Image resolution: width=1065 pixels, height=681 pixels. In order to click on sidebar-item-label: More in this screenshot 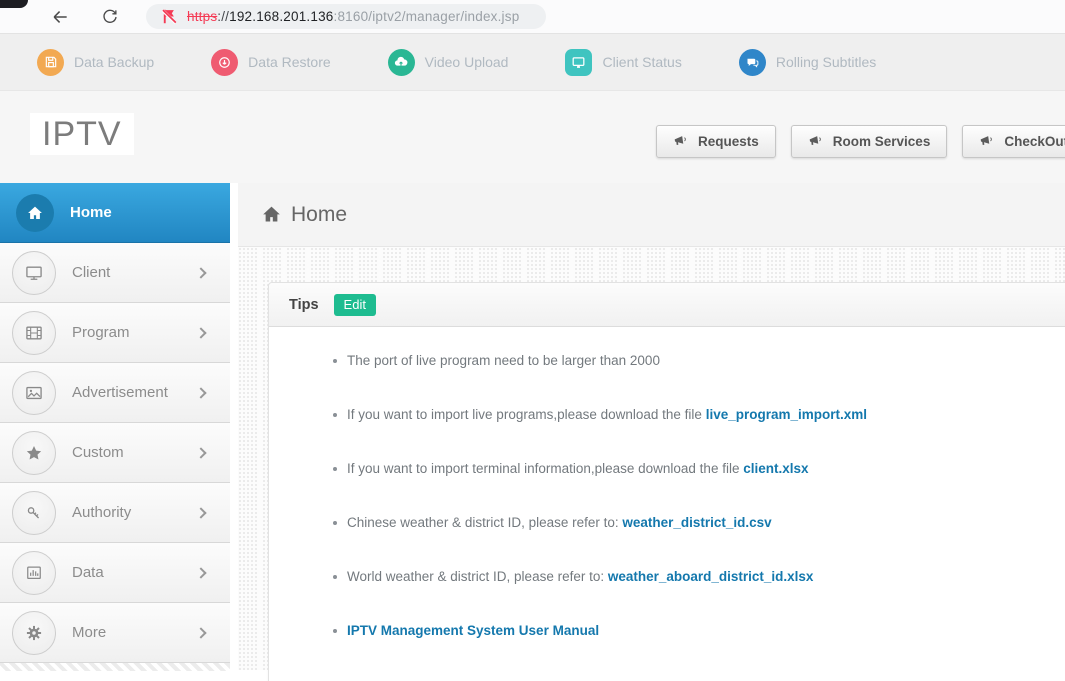, I will do `click(89, 632)`.